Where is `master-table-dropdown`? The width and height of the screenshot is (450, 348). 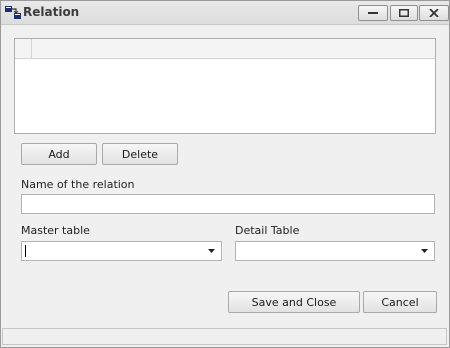
master-table-dropdown is located at coordinates (121, 251).